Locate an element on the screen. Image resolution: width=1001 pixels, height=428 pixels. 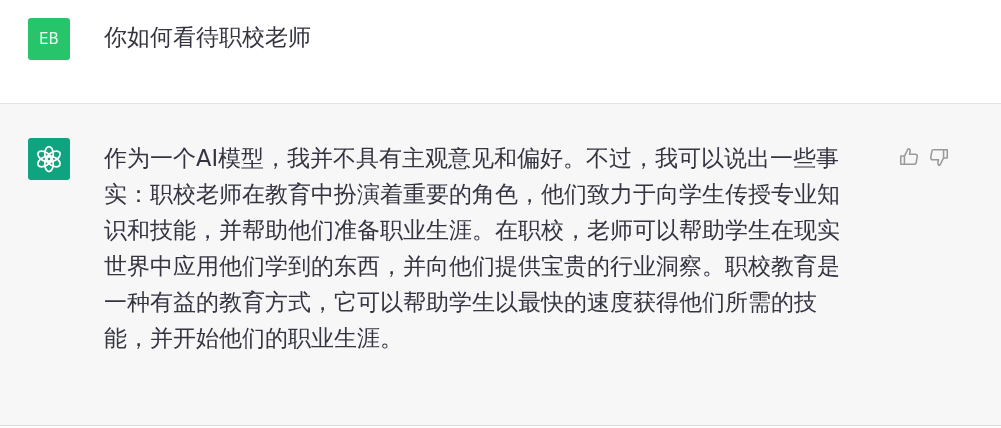
thumbs-up-button is located at coordinates (909, 157).